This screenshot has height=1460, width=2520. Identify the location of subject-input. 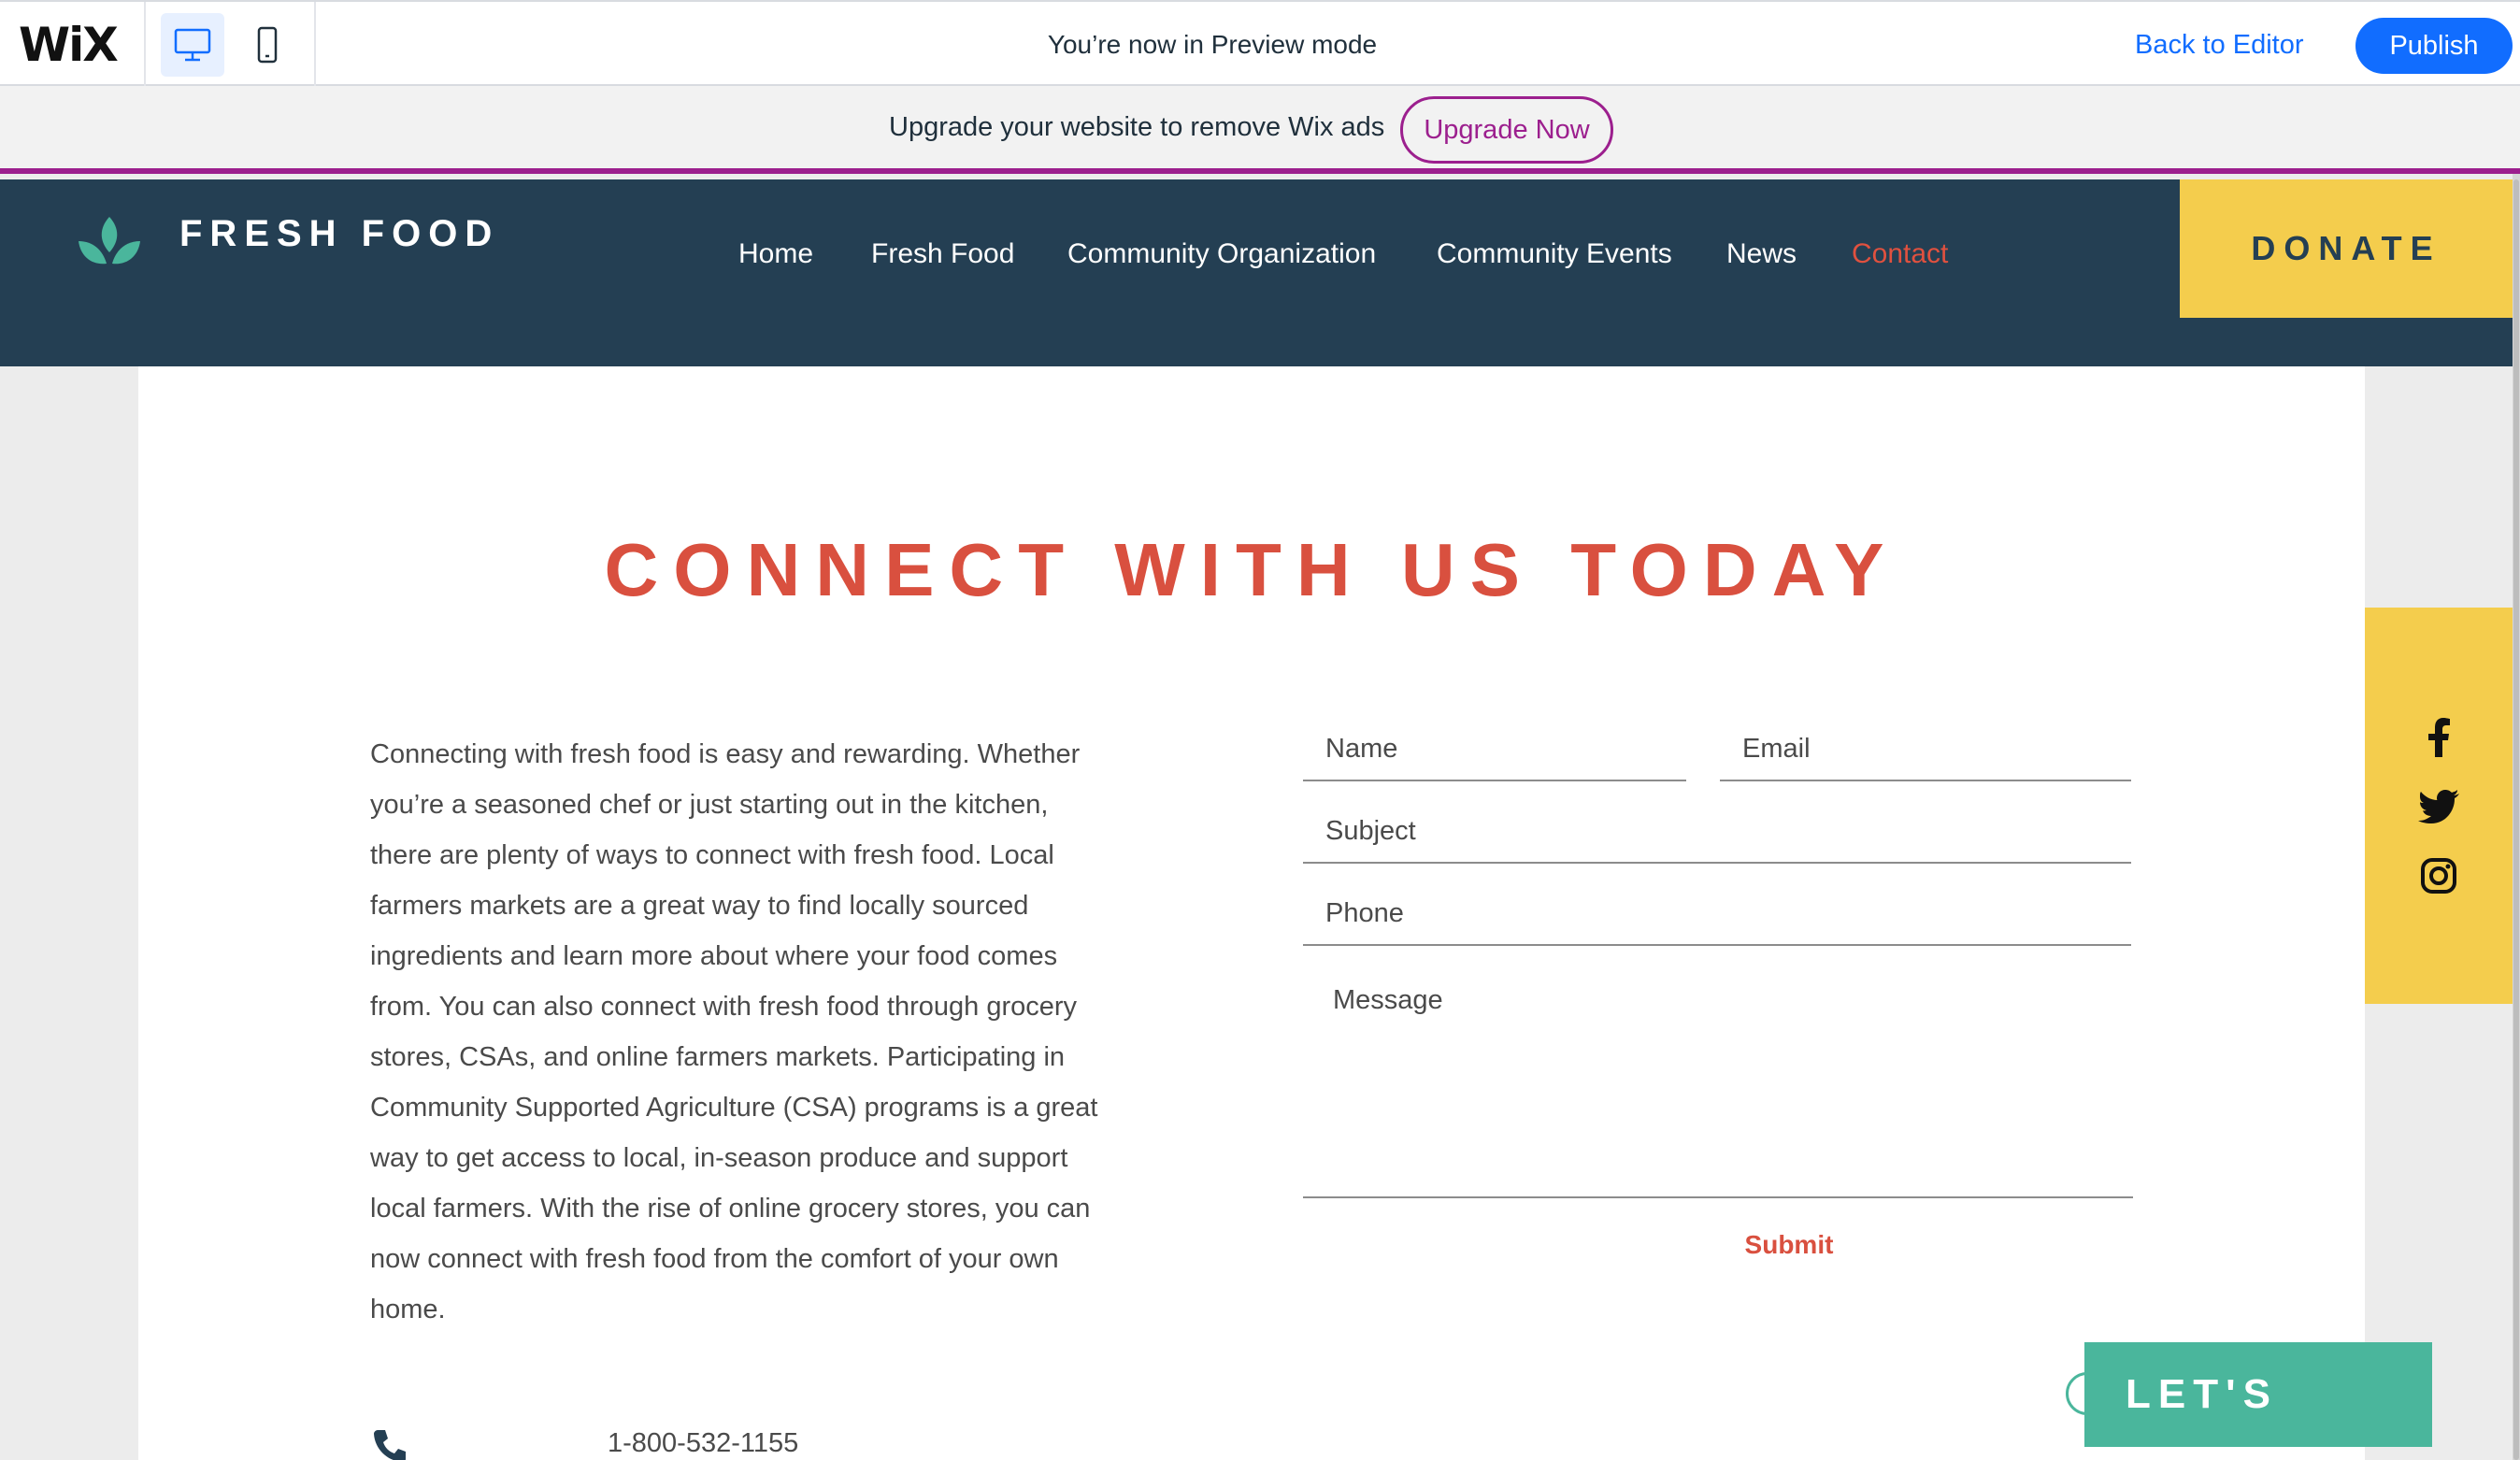
(1717, 831).